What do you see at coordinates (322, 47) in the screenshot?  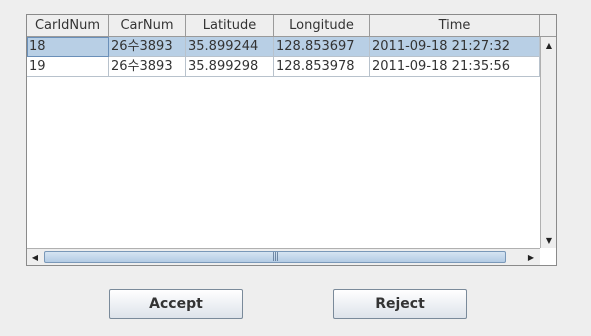 I see `table-cell: 128.853697` at bounding box center [322, 47].